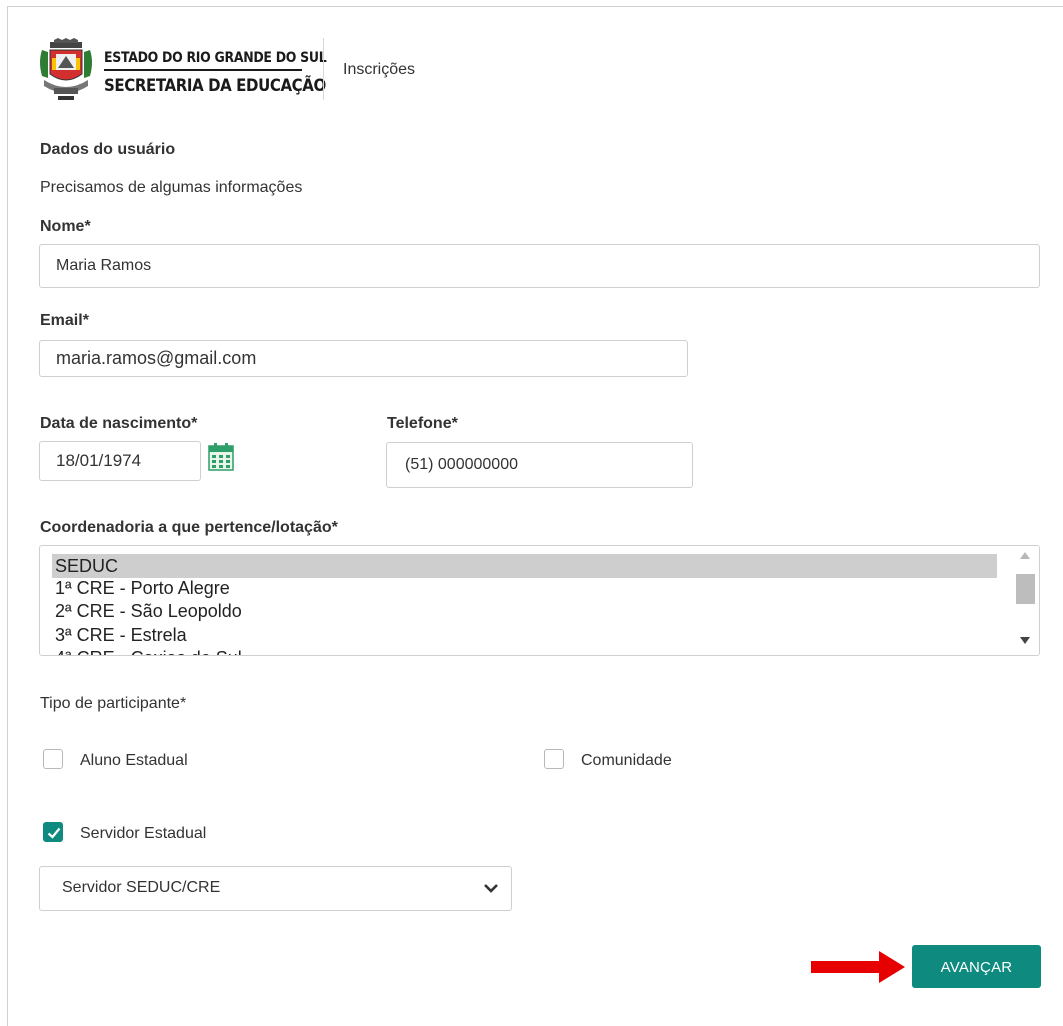 The image size is (1063, 1026). I want to click on scroll-thumb, so click(1025, 589).